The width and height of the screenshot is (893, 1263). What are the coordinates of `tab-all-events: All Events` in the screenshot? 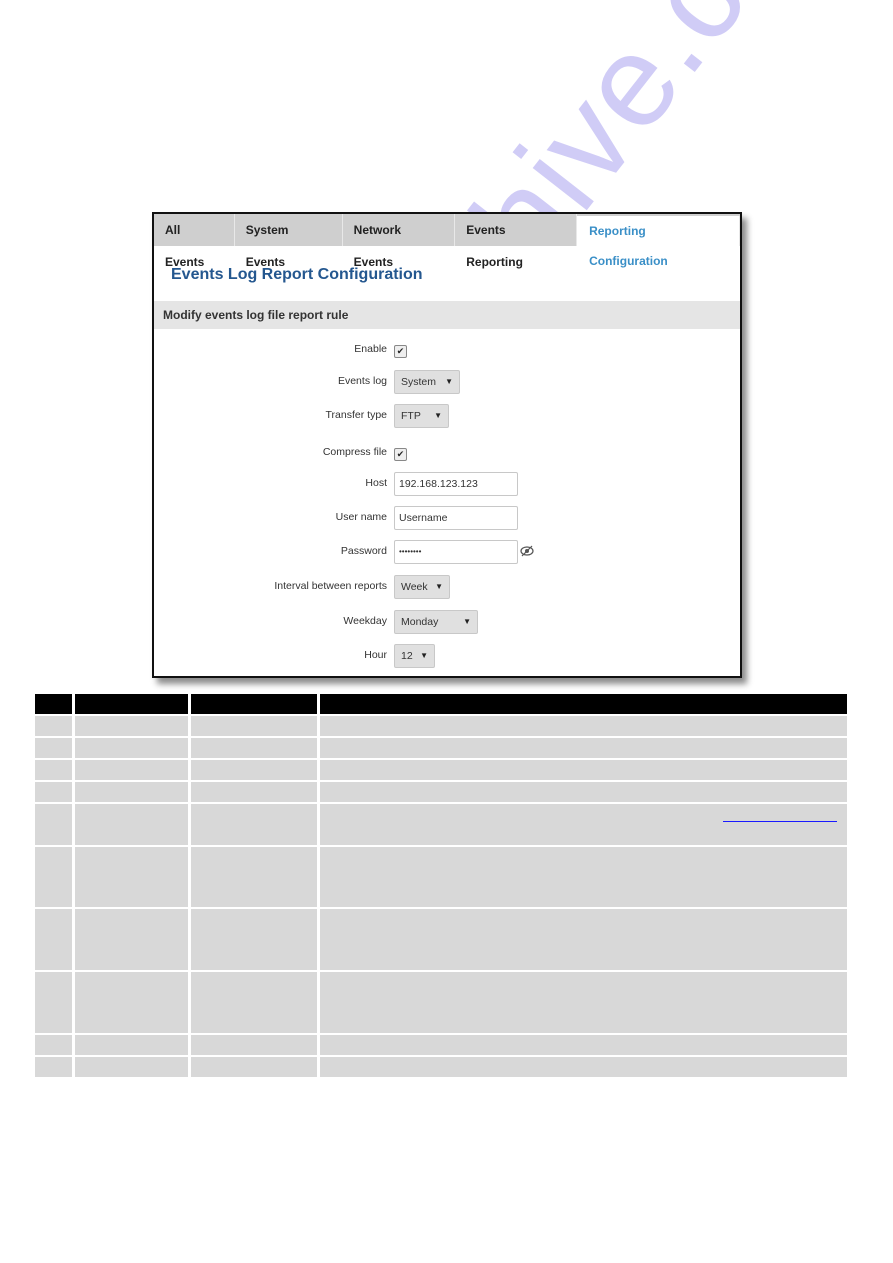 It's located at (194, 241).